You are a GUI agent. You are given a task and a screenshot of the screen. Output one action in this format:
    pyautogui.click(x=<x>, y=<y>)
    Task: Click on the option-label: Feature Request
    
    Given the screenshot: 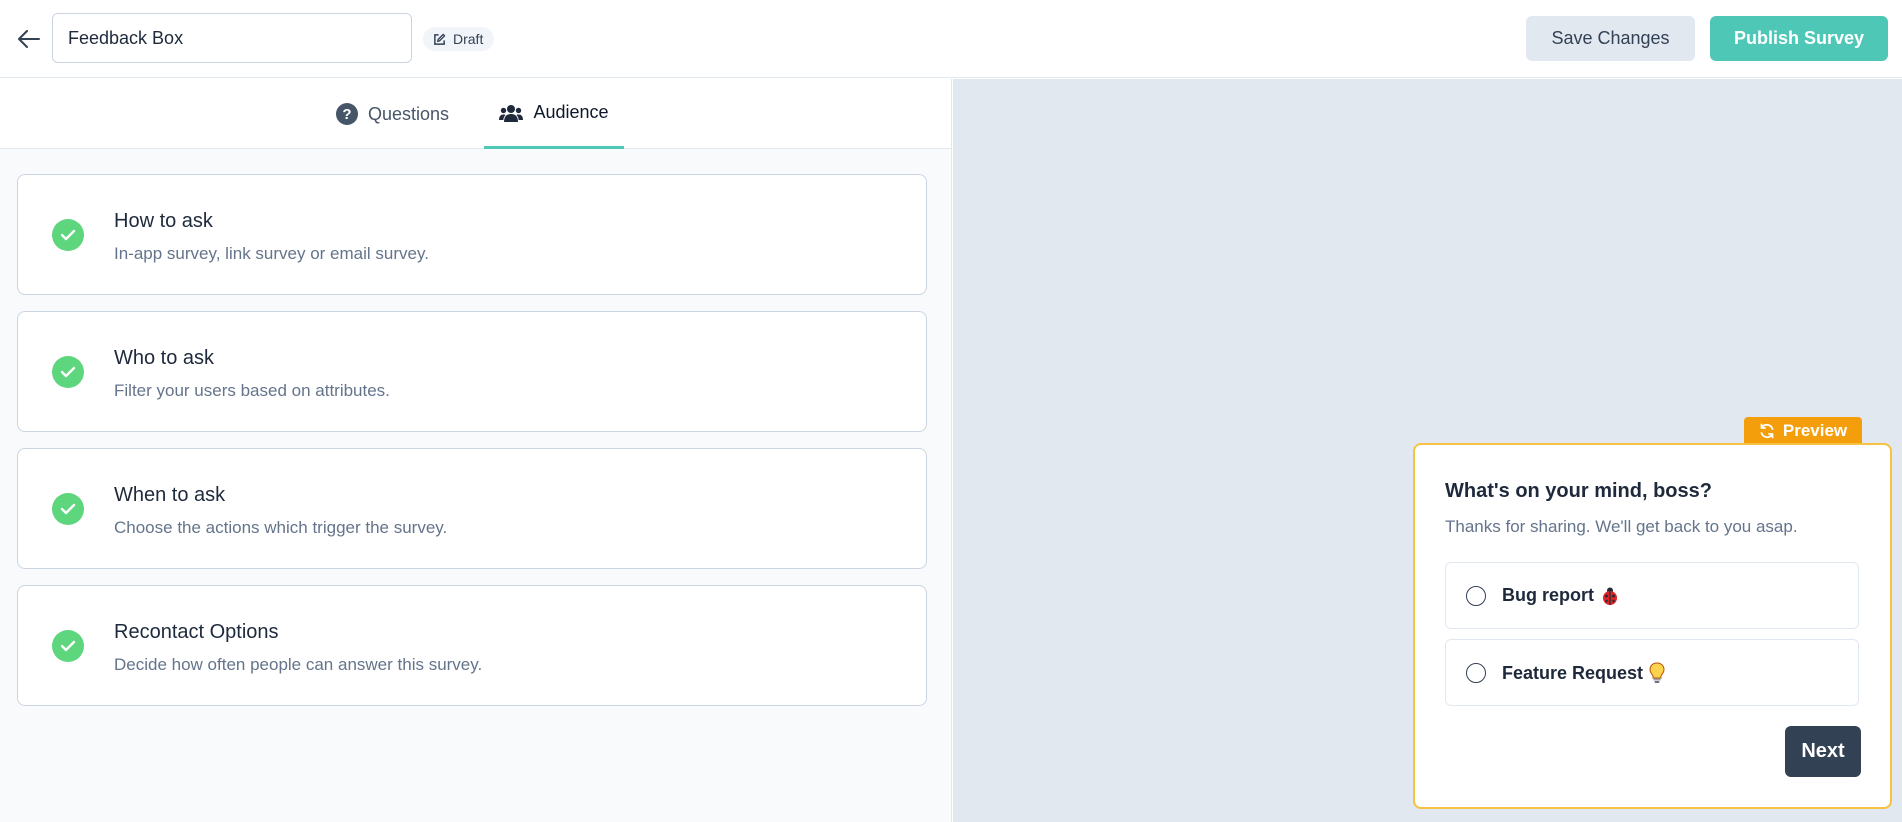 What is the action you would take?
    pyautogui.click(x=1583, y=673)
    